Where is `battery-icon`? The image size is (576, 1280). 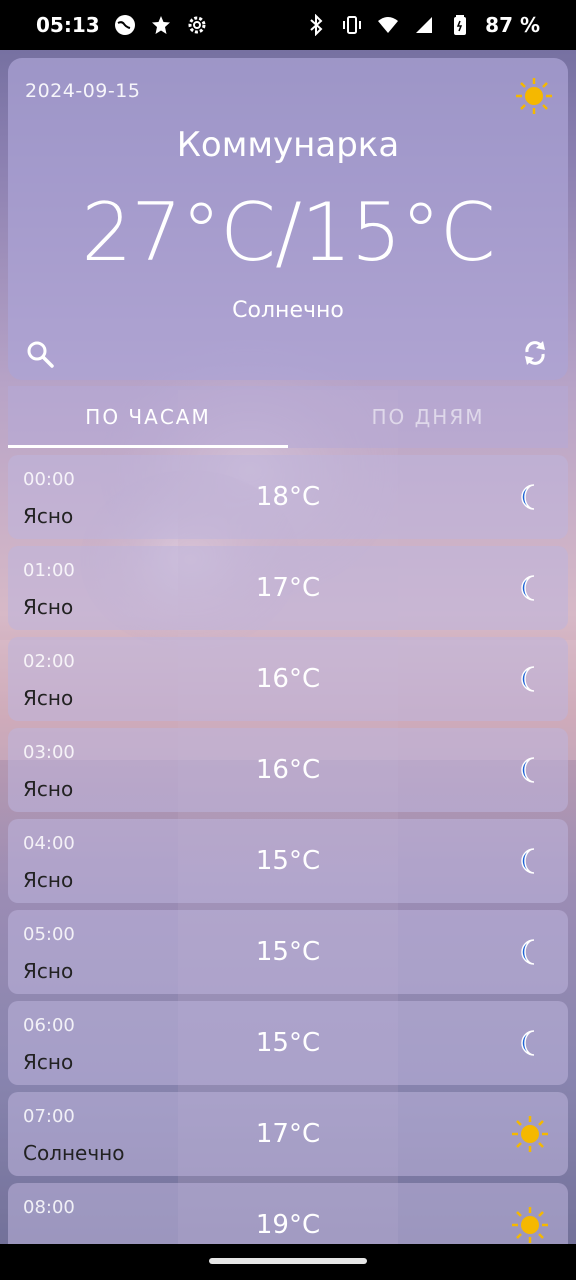
battery-icon is located at coordinates (460, 25).